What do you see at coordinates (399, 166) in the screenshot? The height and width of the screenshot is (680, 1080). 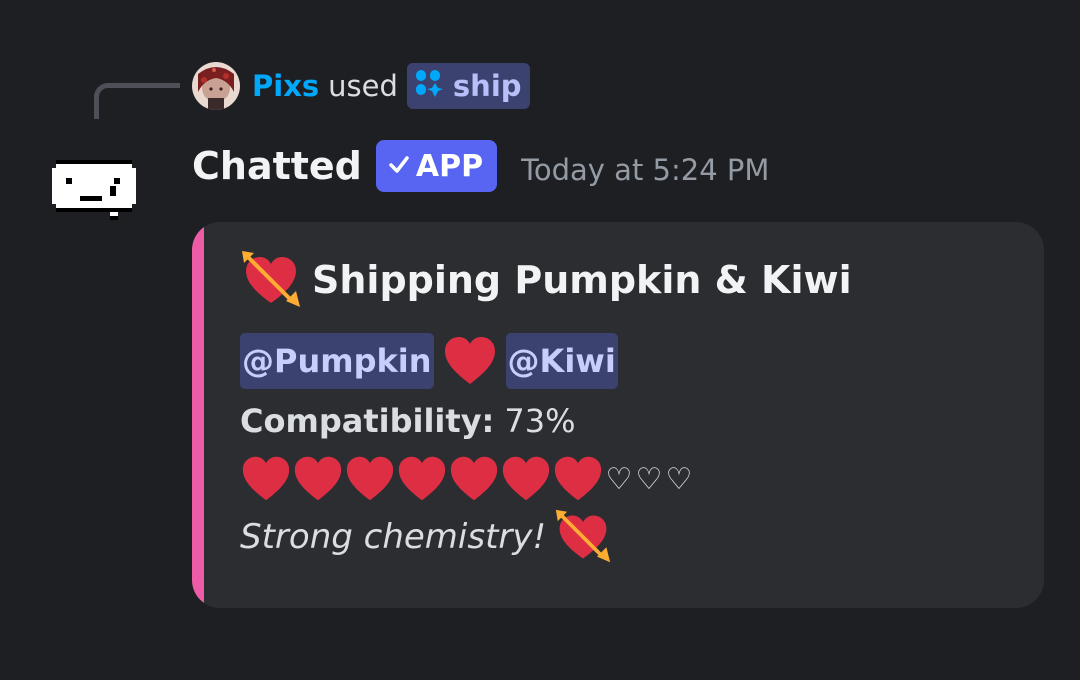 I see `checkmark-icon` at bounding box center [399, 166].